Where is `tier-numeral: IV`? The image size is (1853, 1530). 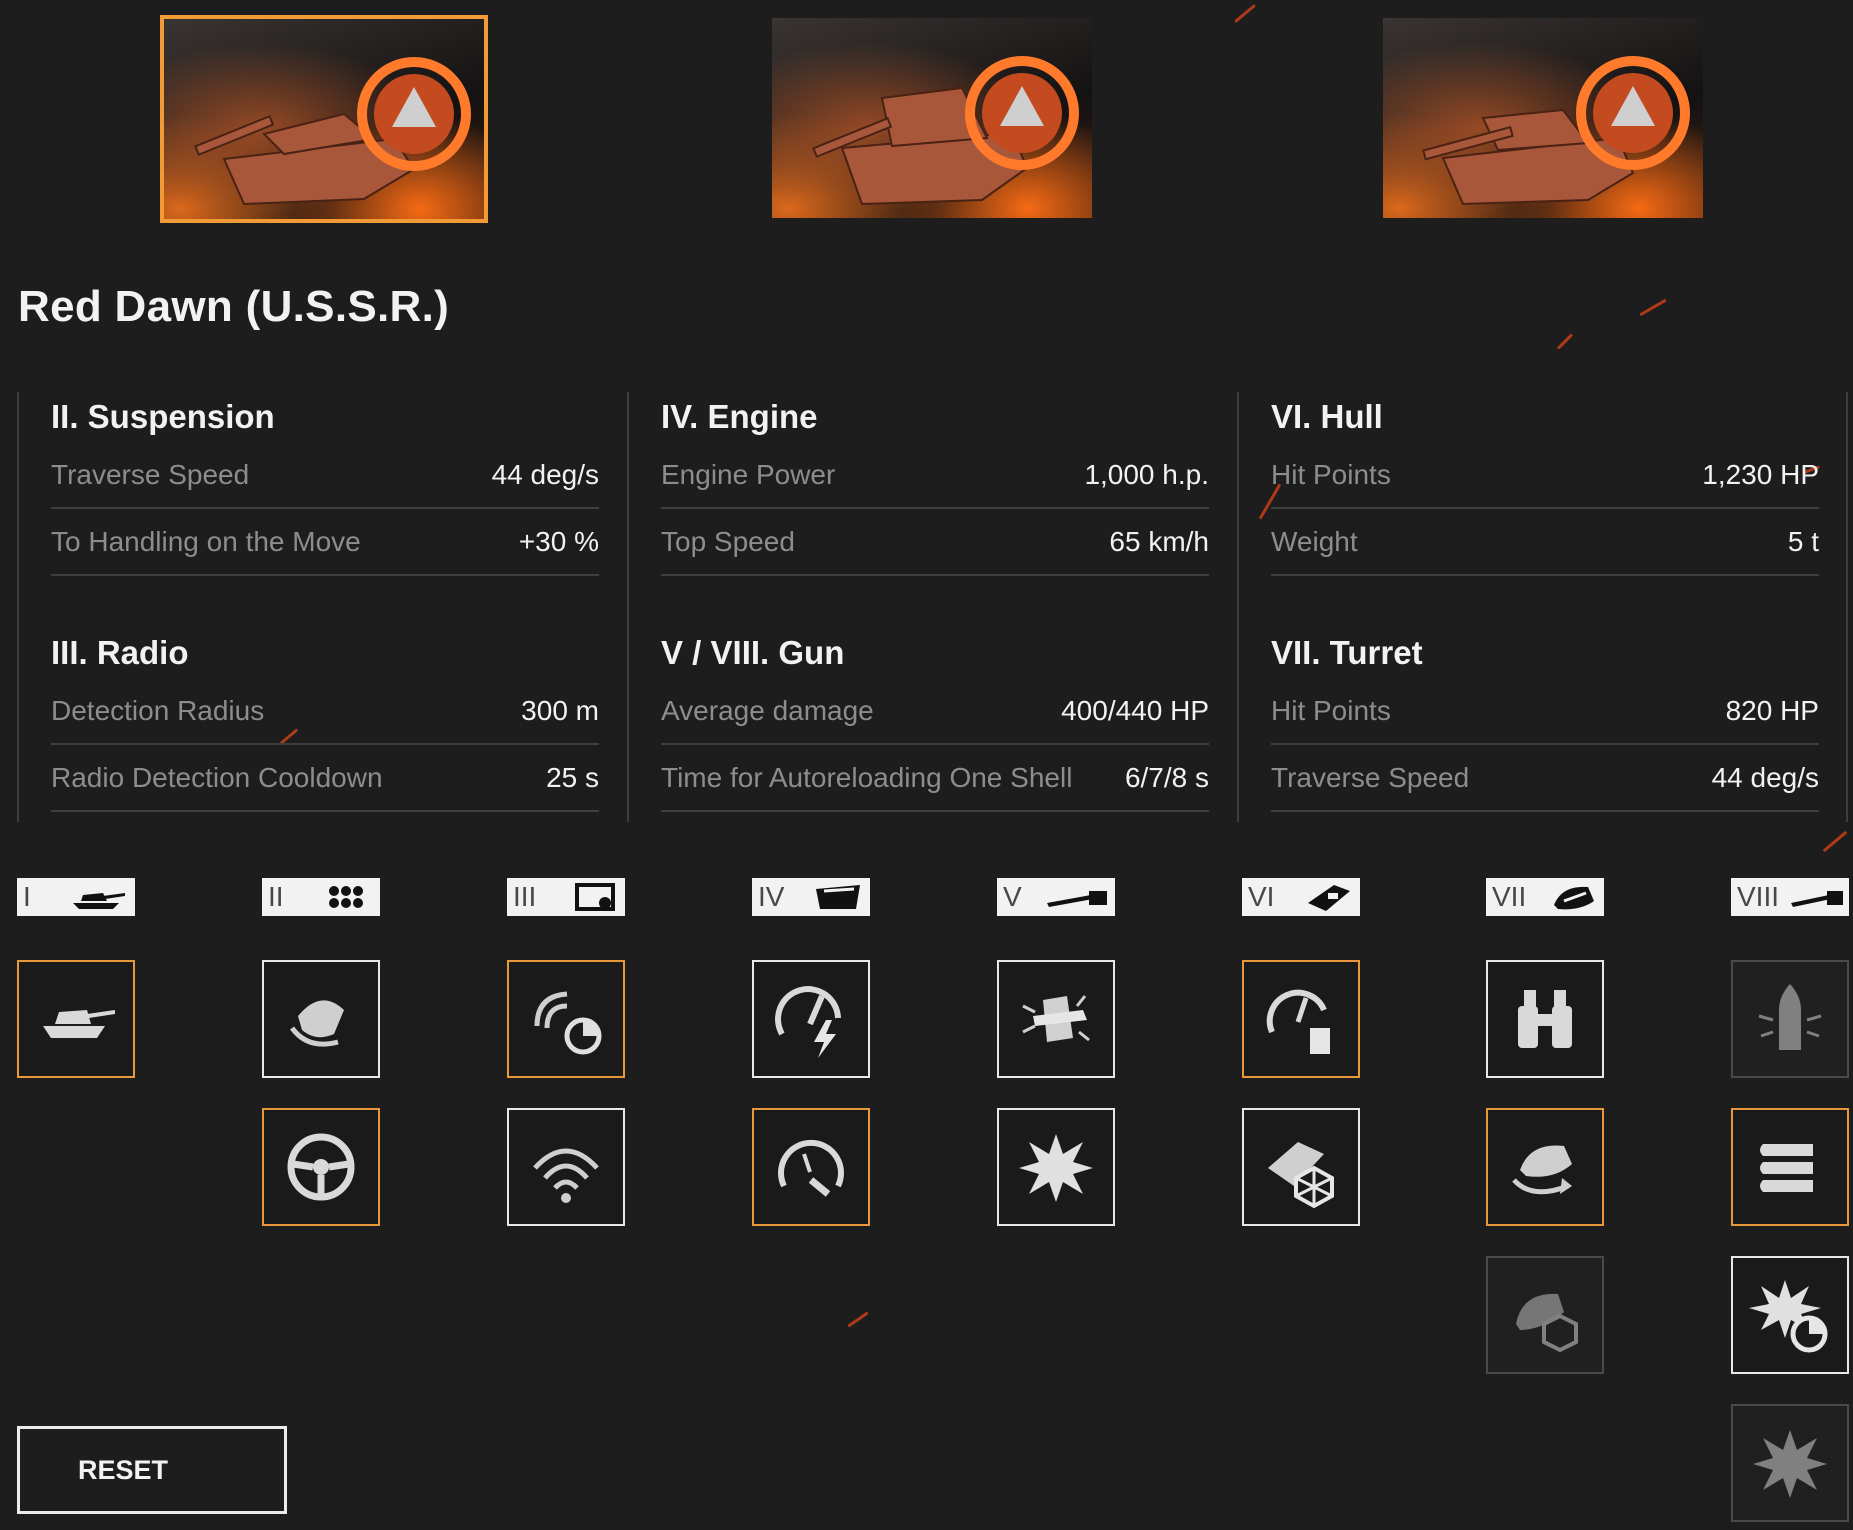 tier-numeral: IV is located at coordinates (771, 896).